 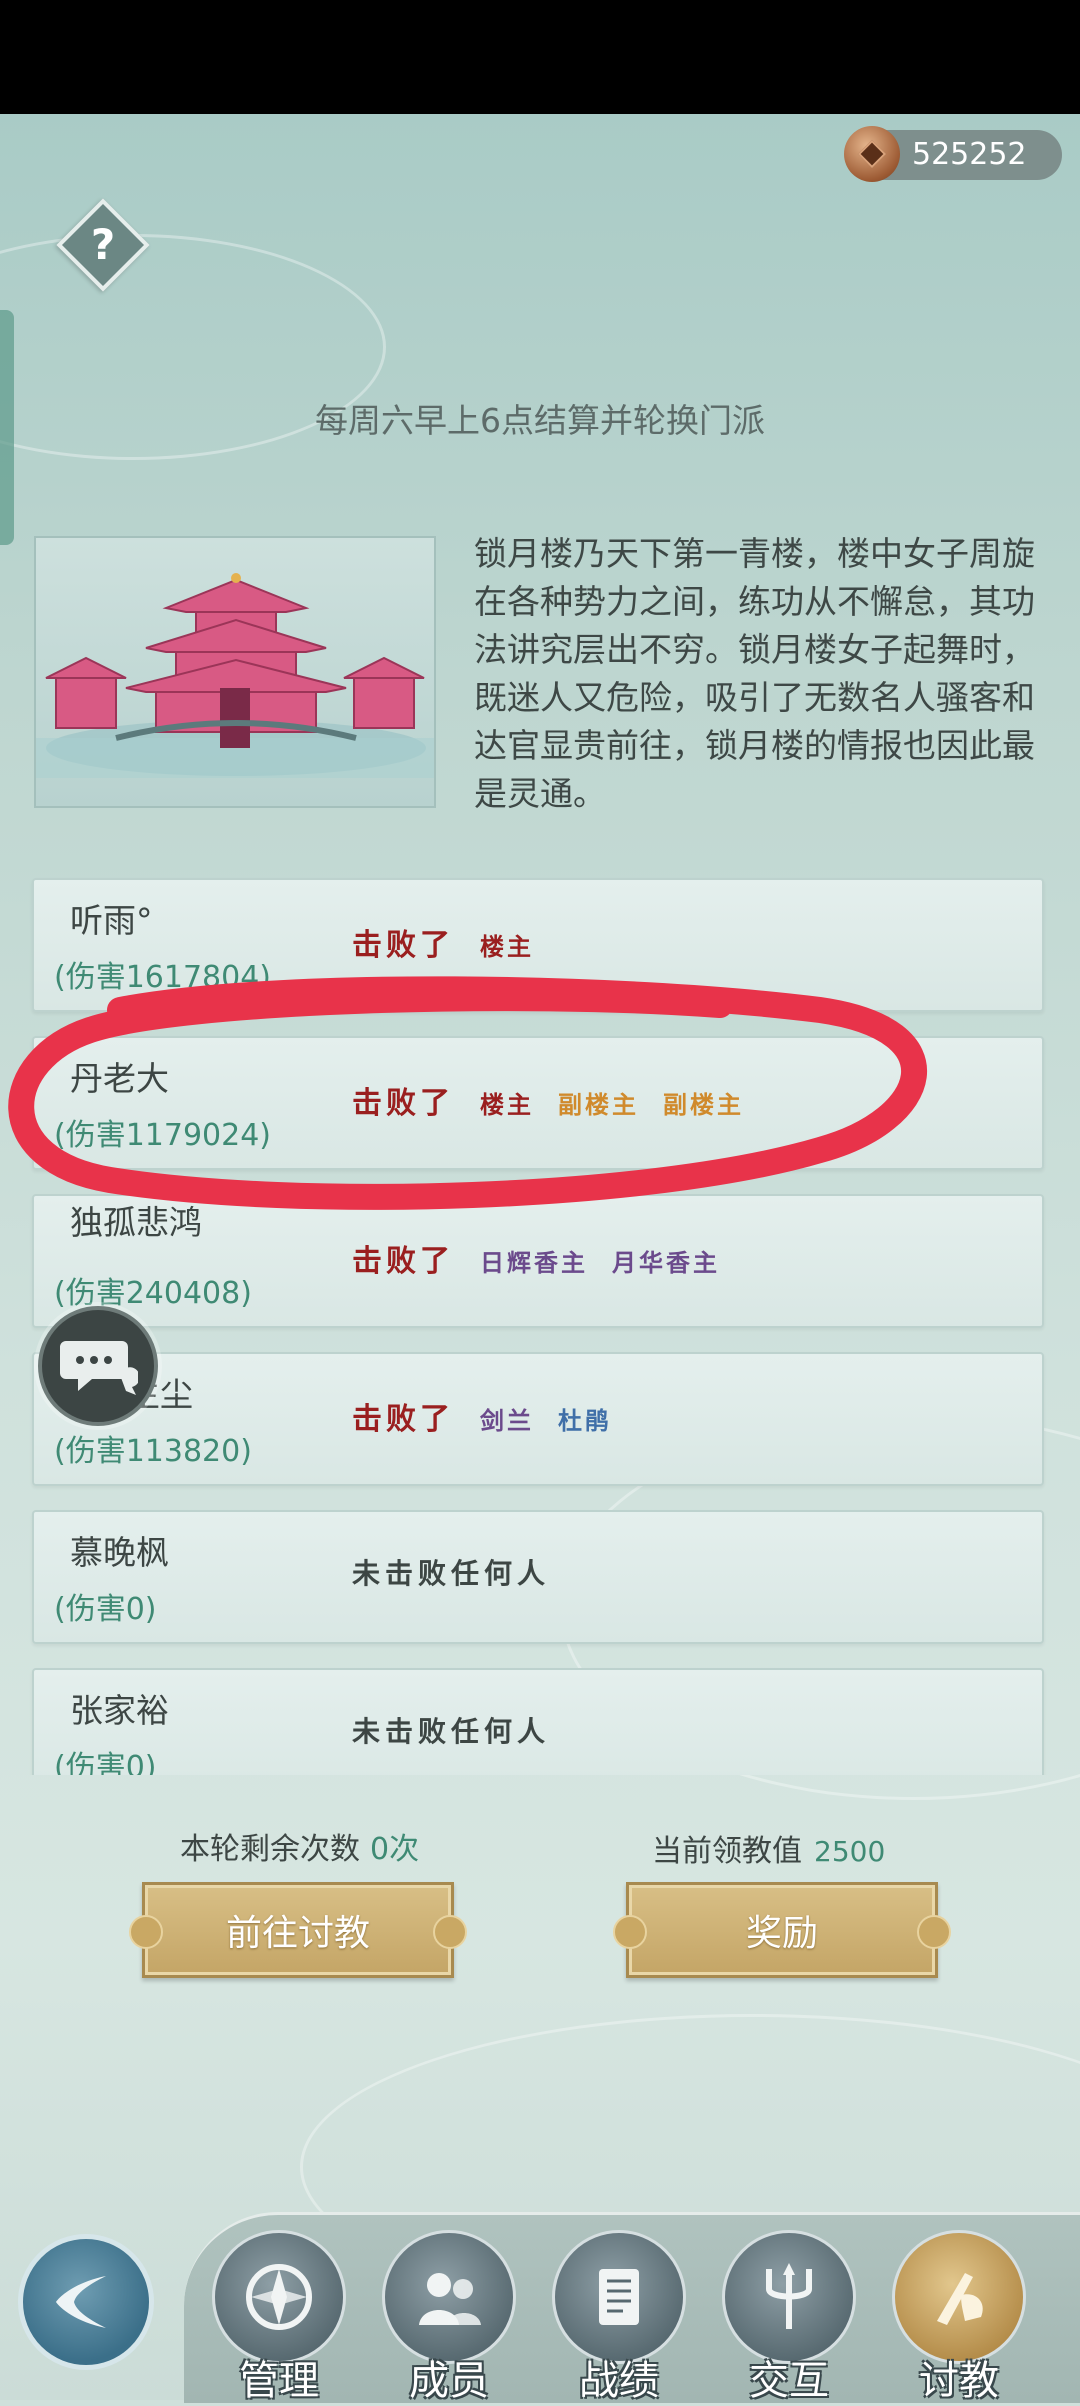 I want to click on current-score: 当前领教值 2500, so click(x=768, y=1848).